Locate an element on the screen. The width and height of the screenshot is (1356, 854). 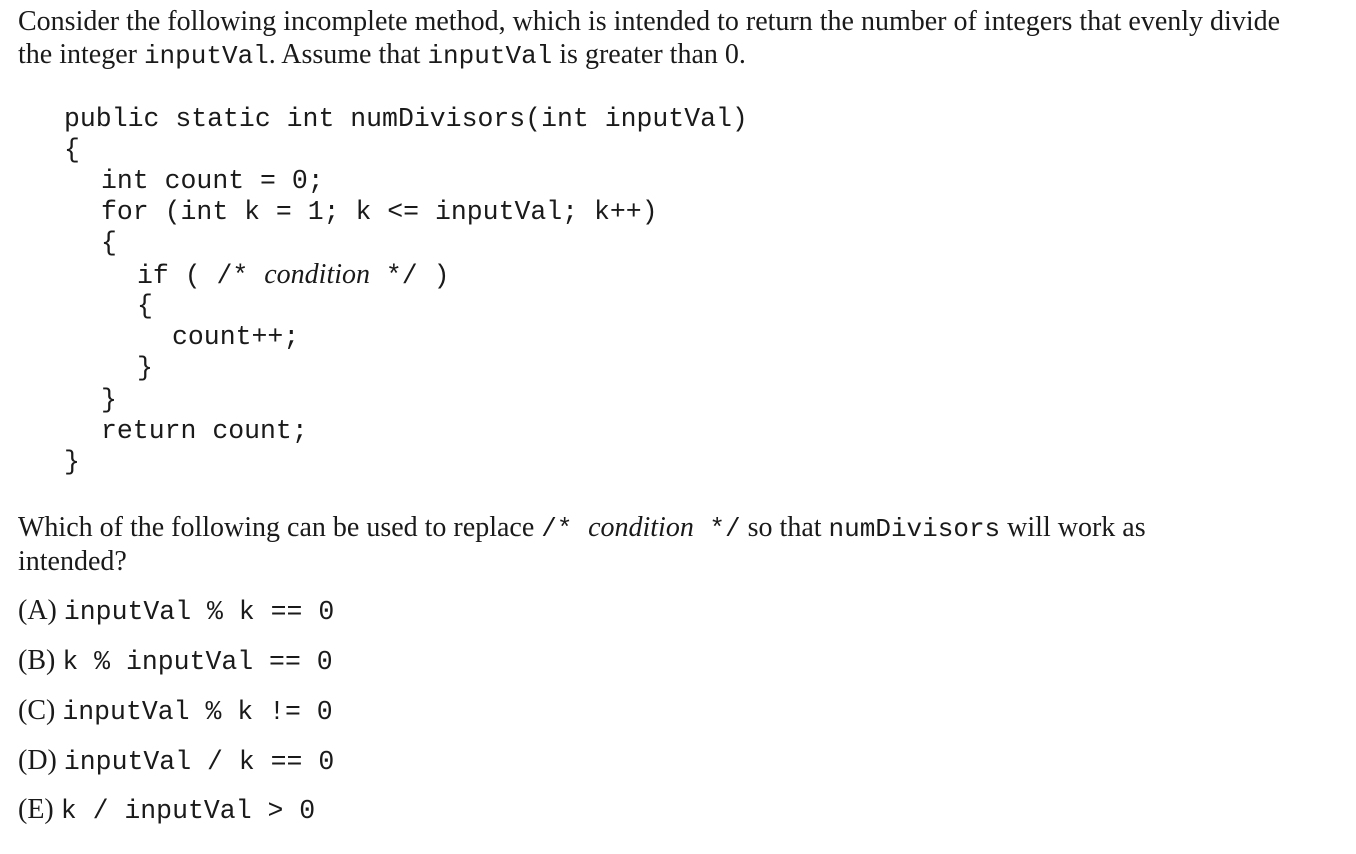
code-line-open-brace: { is located at coordinates (72, 150).